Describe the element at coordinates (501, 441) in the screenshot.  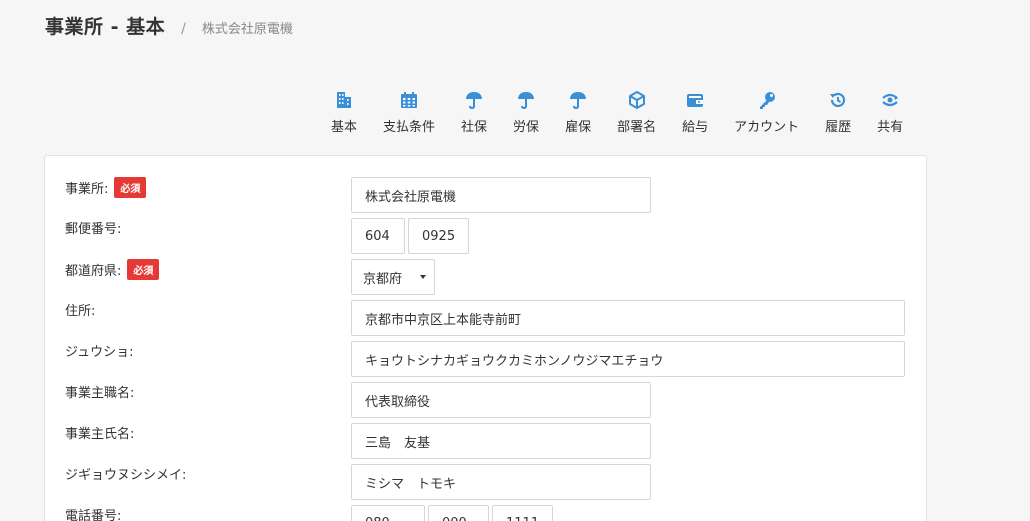
I see `owner-name-input: 三島 友基` at that location.